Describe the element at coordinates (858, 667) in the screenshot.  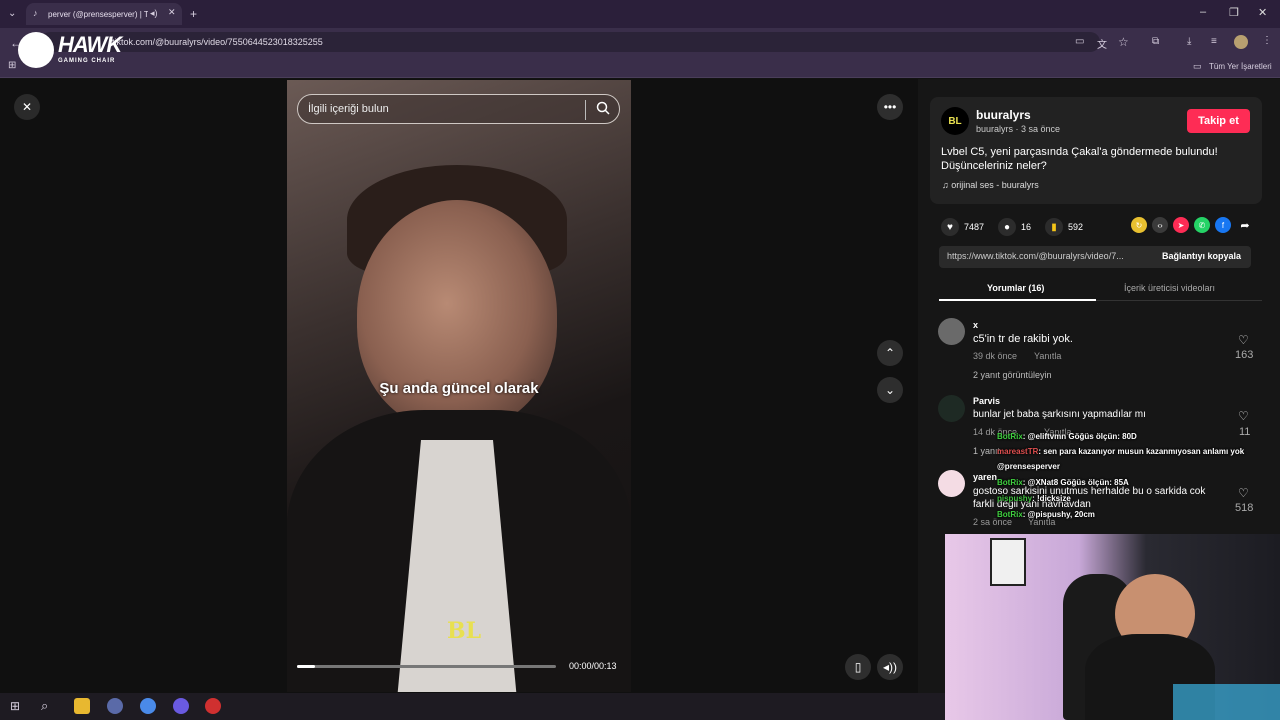
I see `floating-player-button: ▯` at that location.